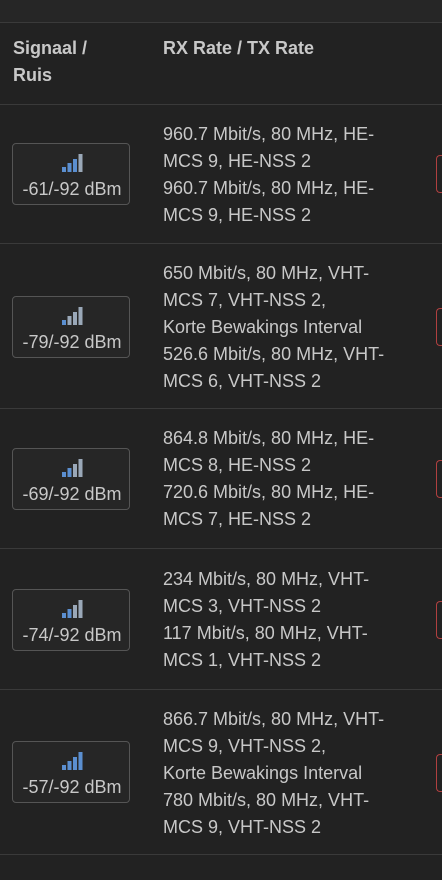 This screenshot has height=880, width=442. What do you see at coordinates (269, 492) in the screenshot?
I see `rate-line: 720.6 Mbit/s, 80 MHz, HE-` at bounding box center [269, 492].